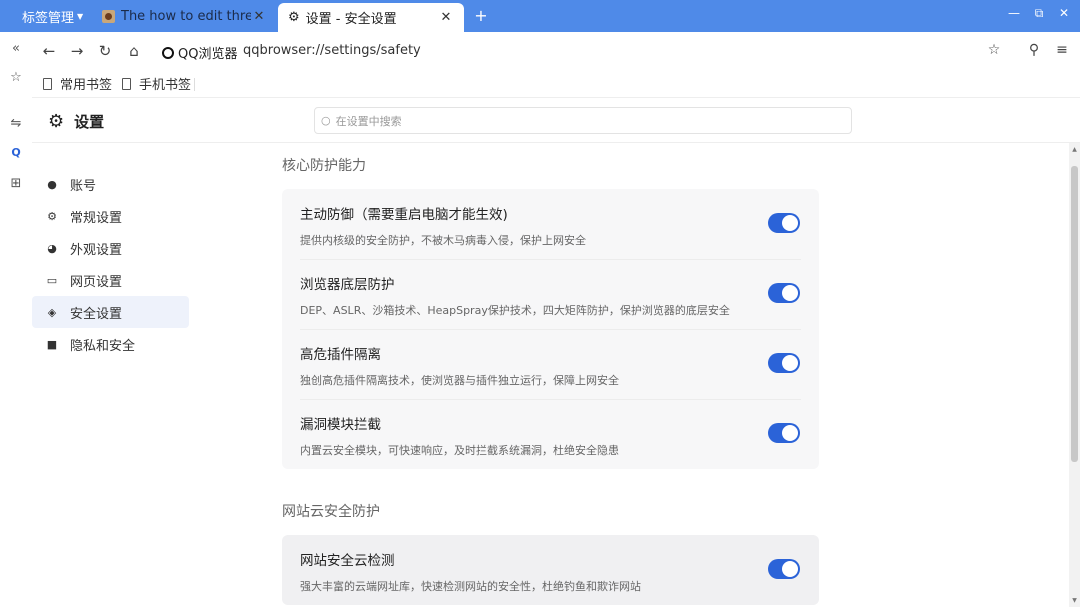 The image size is (1080, 607). Describe the element at coordinates (347, 561) in the screenshot. I see `setting-title: 网站安全云检测` at that location.